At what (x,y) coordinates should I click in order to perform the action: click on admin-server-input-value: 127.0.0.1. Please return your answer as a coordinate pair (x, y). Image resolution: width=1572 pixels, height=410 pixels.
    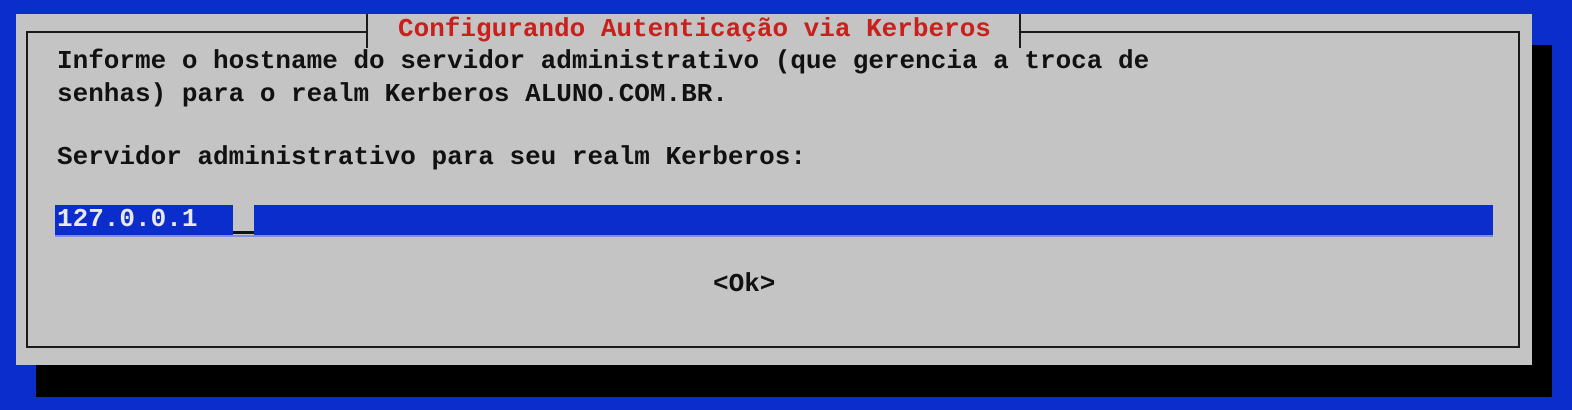
    Looking at the image, I should click on (127, 219).